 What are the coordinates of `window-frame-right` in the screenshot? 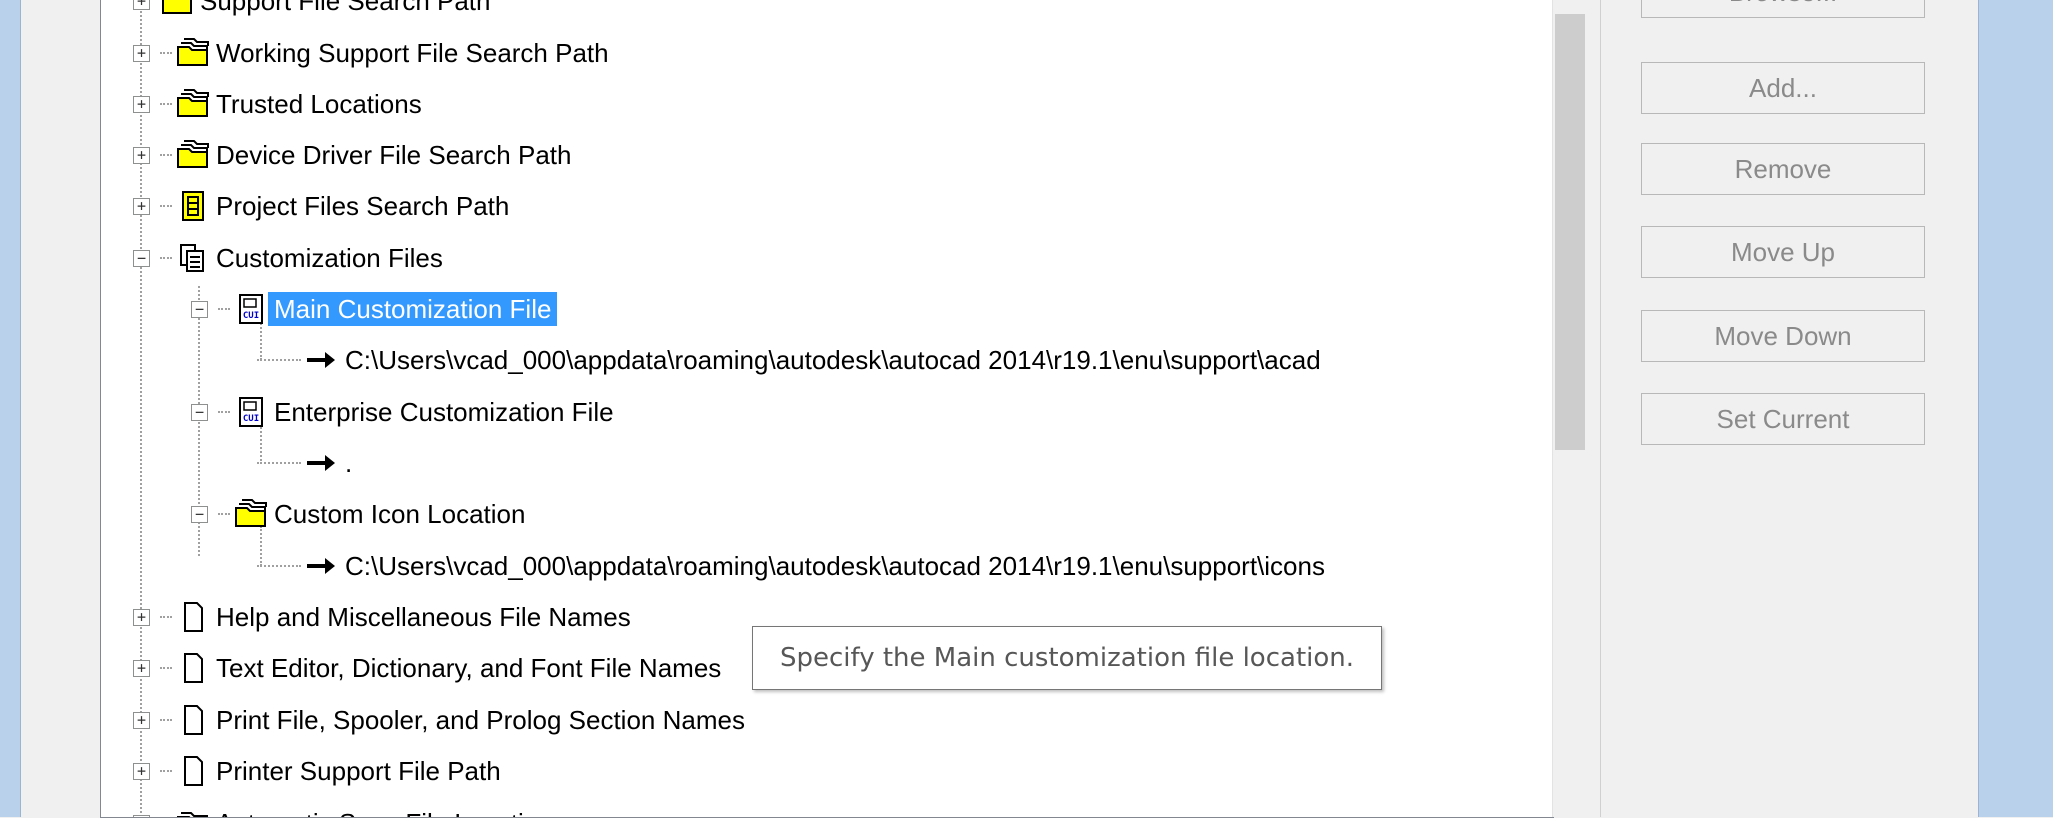 It's located at (2015, 408).